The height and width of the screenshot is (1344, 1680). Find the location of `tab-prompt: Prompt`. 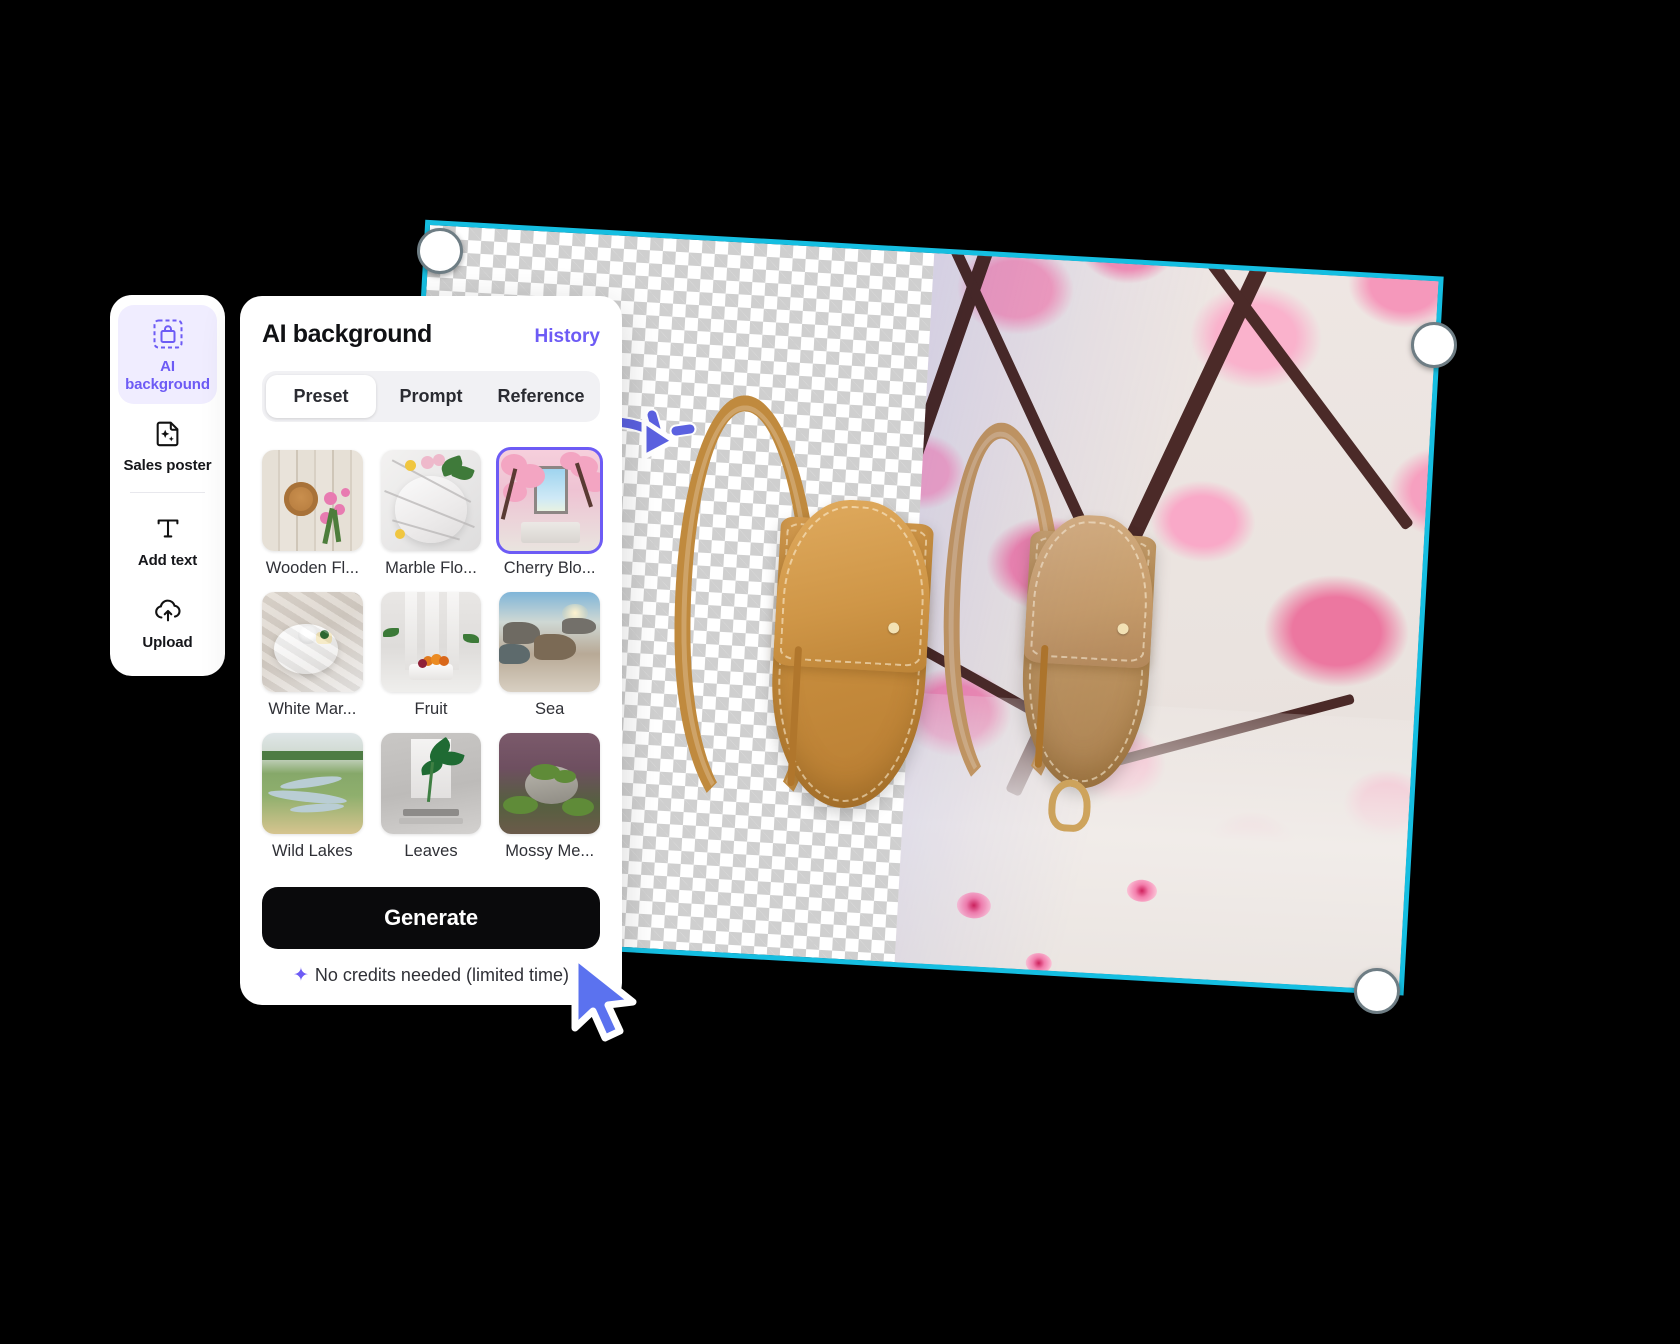

tab-prompt: Prompt is located at coordinates (431, 396).